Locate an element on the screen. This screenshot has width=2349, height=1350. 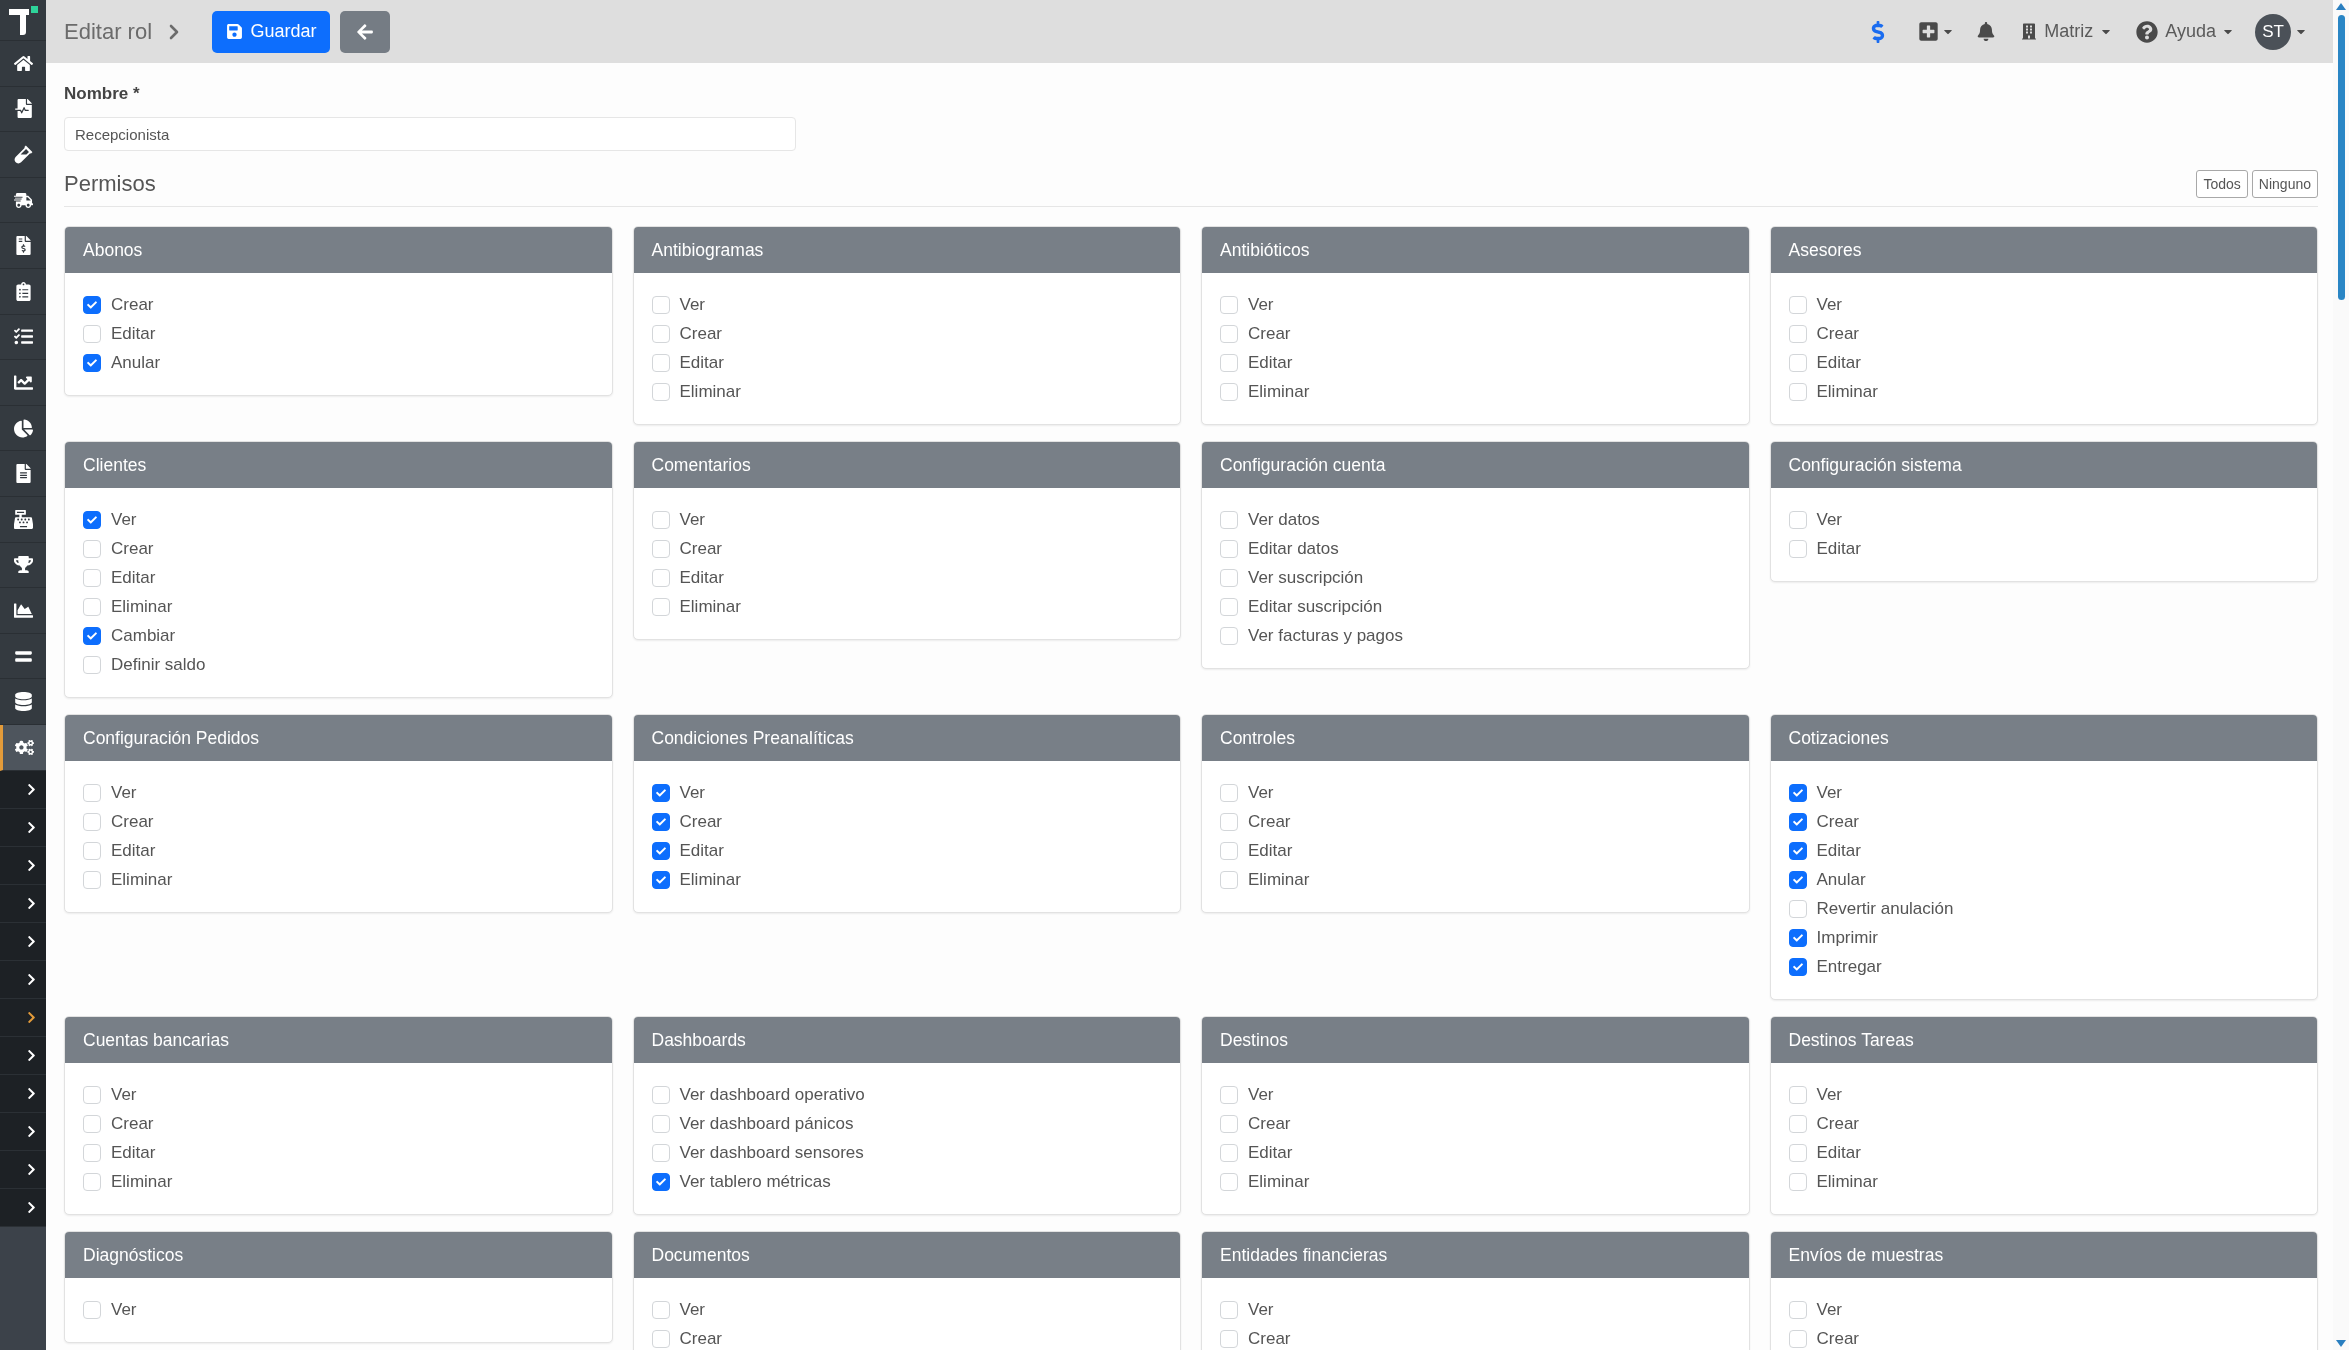
scroll-down-icon is located at coordinates (2341, 1343).